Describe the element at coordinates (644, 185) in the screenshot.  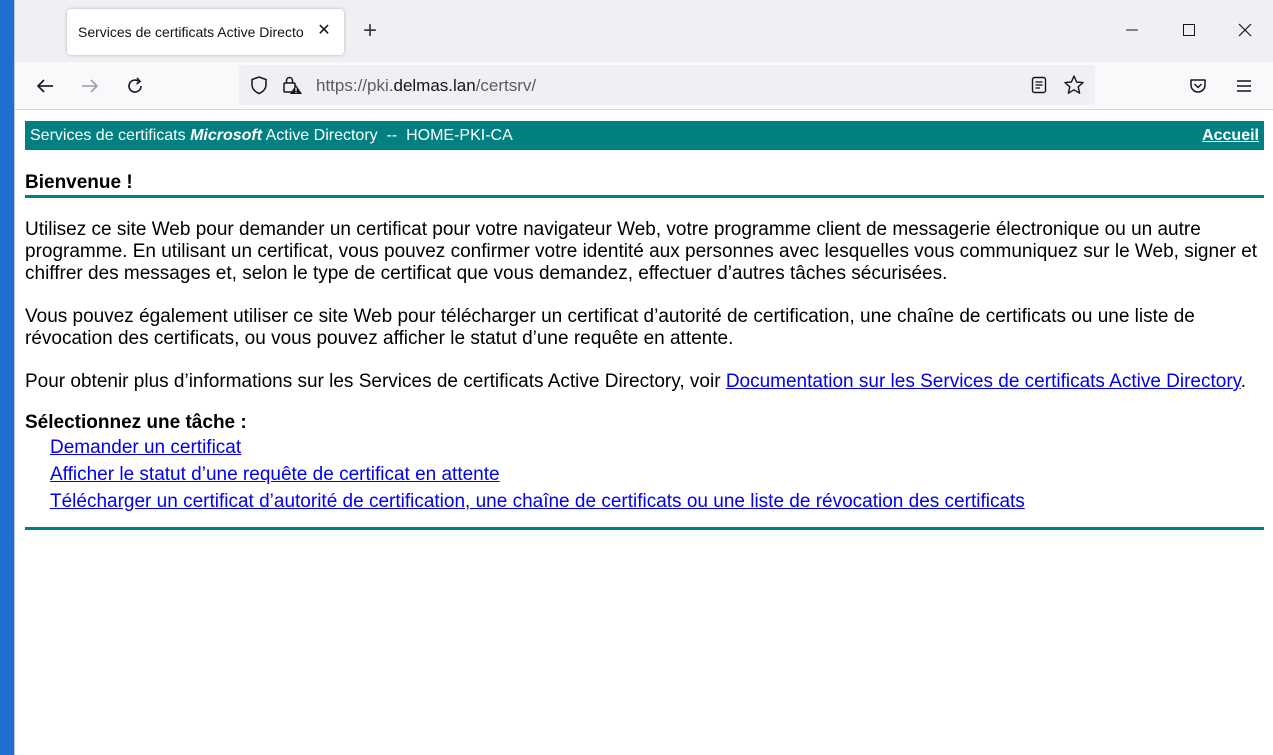
I see `welcome-heading: Bienvenue !` at that location.